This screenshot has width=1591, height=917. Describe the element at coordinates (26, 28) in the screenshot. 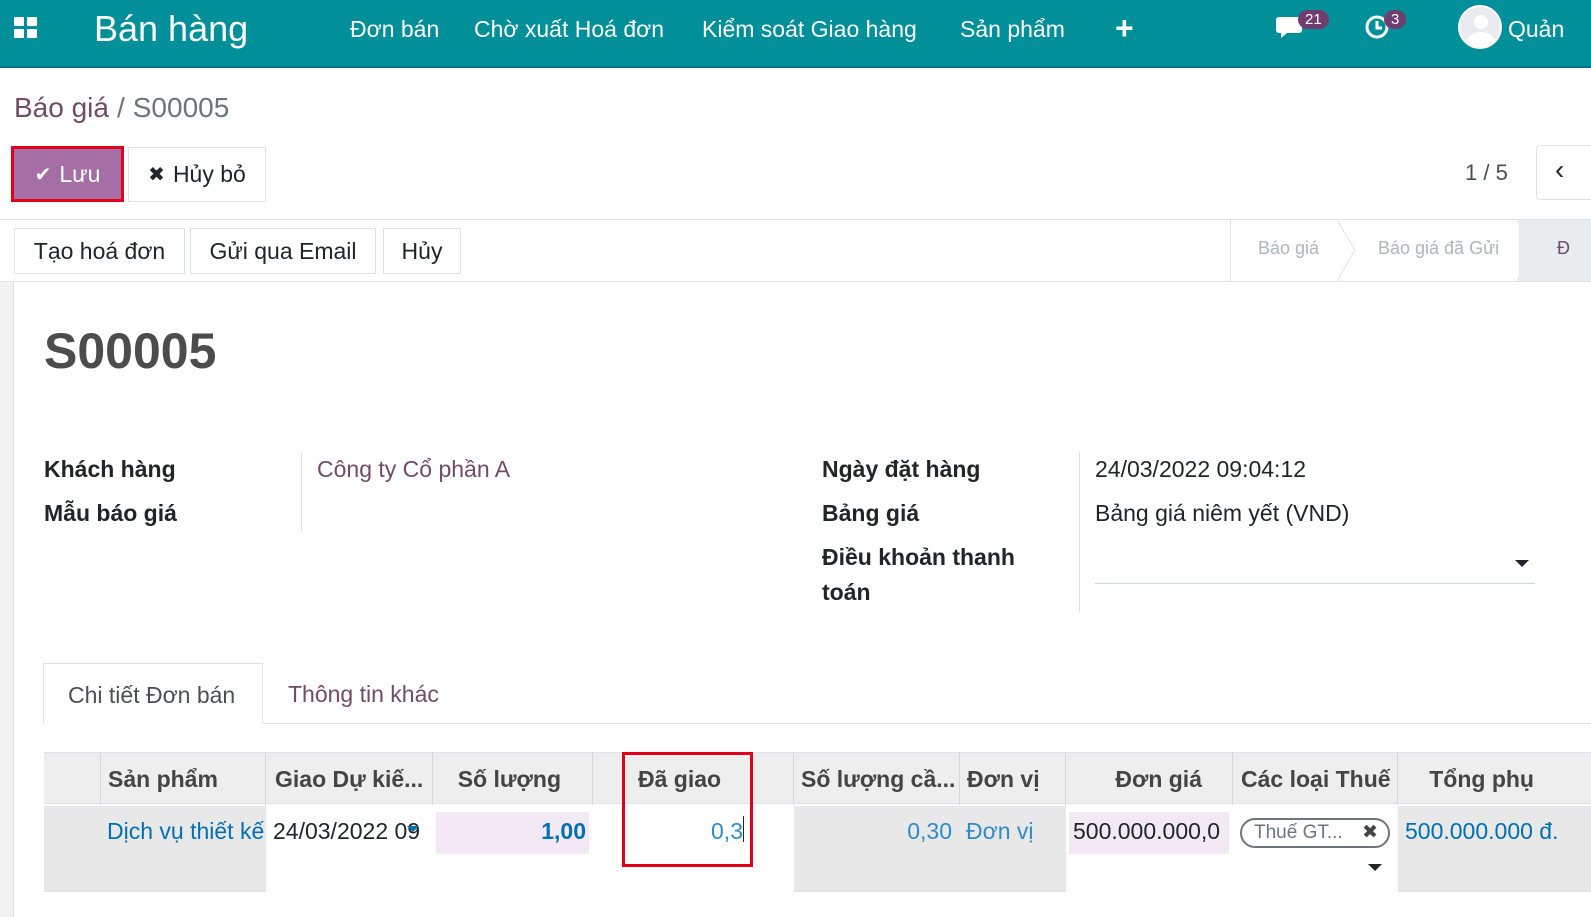

I see `apps-menu-icon` at that location.